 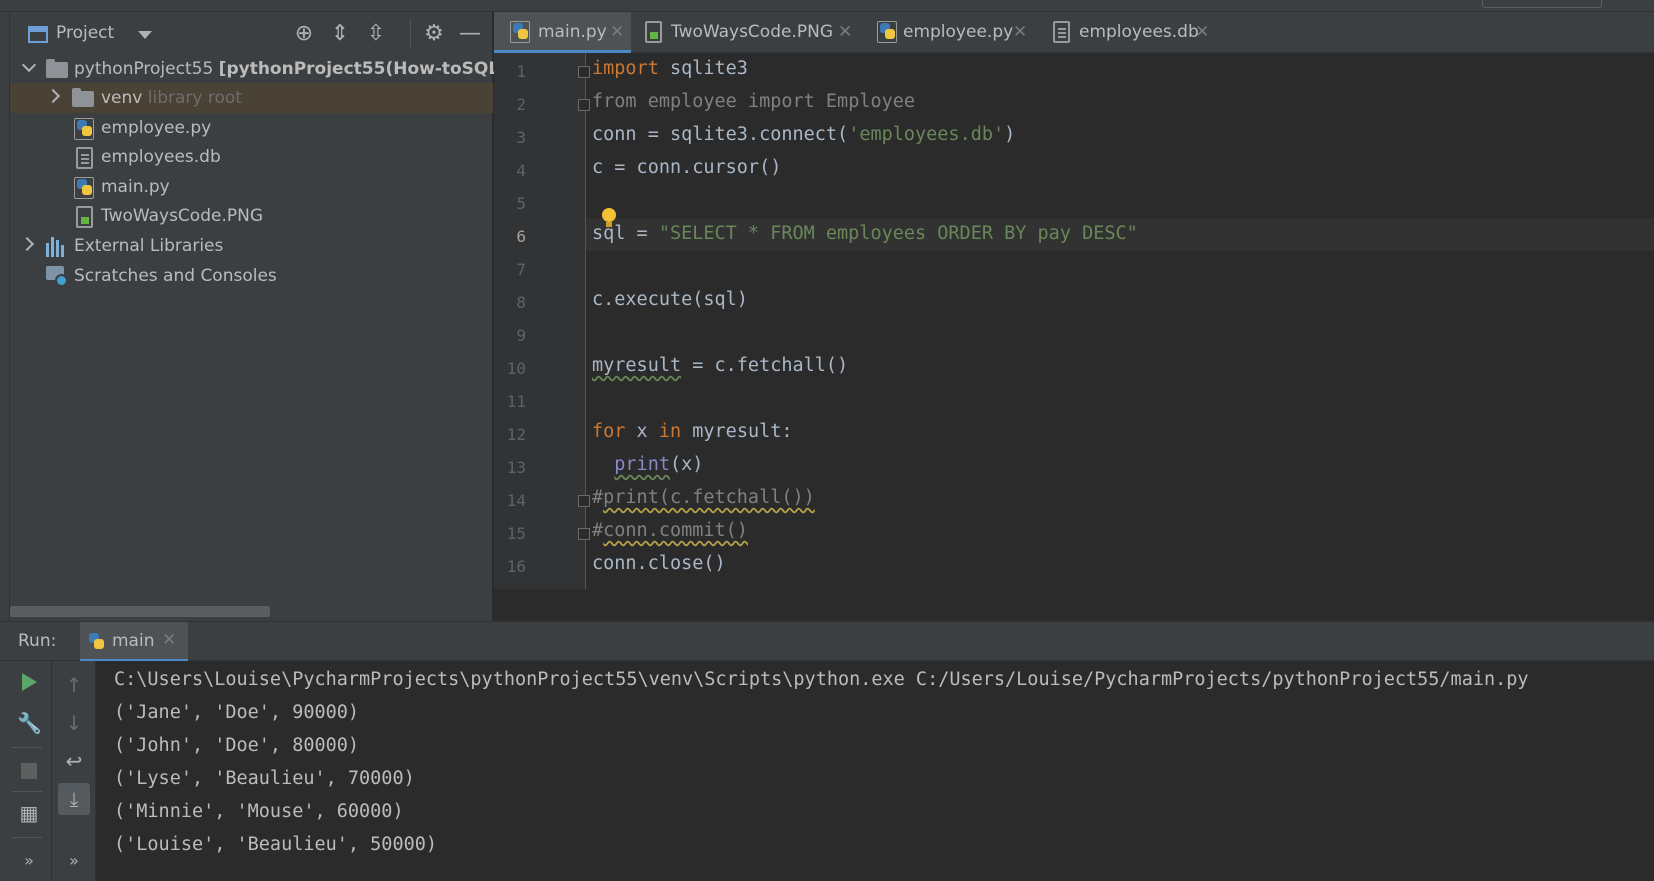 What do you see at coordinates (304, 34) in the screenshot?
I see `locate-file-icon: ⊕` at bounding box center [304, 34].